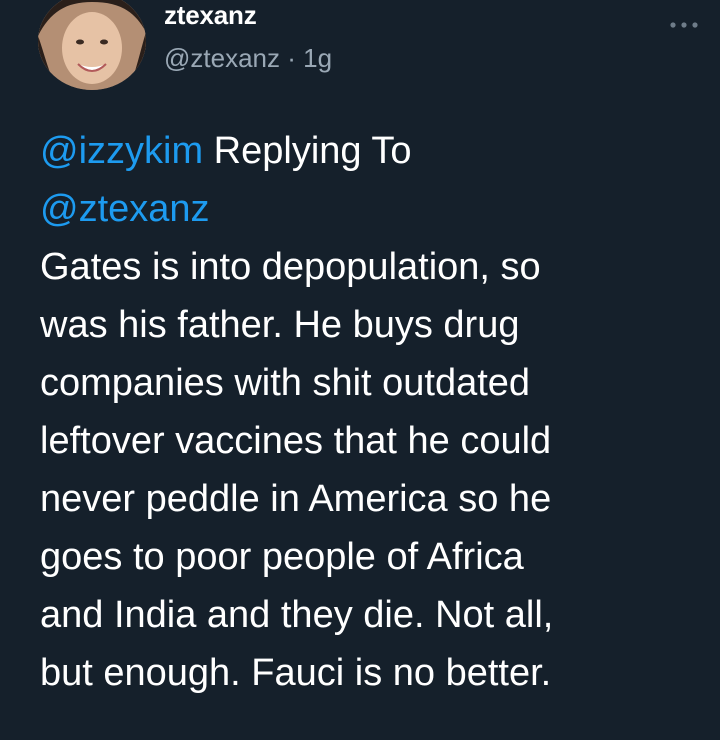 Image resolution: width=720 pixels, height=740 pixels. Describe the element at coordinates (296, 441) in the screenshot. I see `tweet-text-line: leftover vaccines that he could` at that location.